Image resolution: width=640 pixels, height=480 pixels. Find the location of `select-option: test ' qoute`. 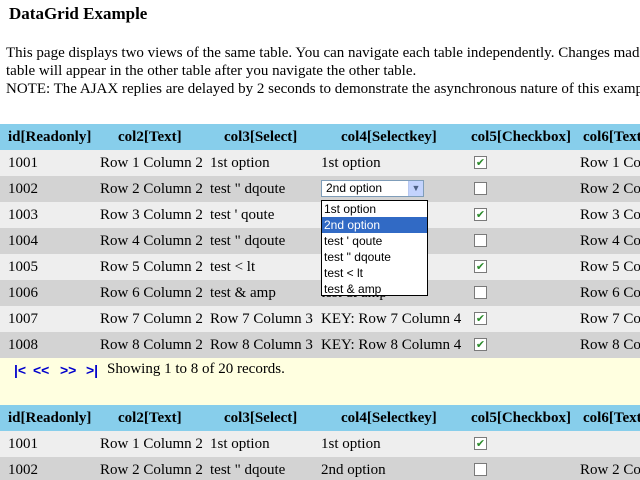

select-option: test ' qoute is located at coordinates (374, 241).